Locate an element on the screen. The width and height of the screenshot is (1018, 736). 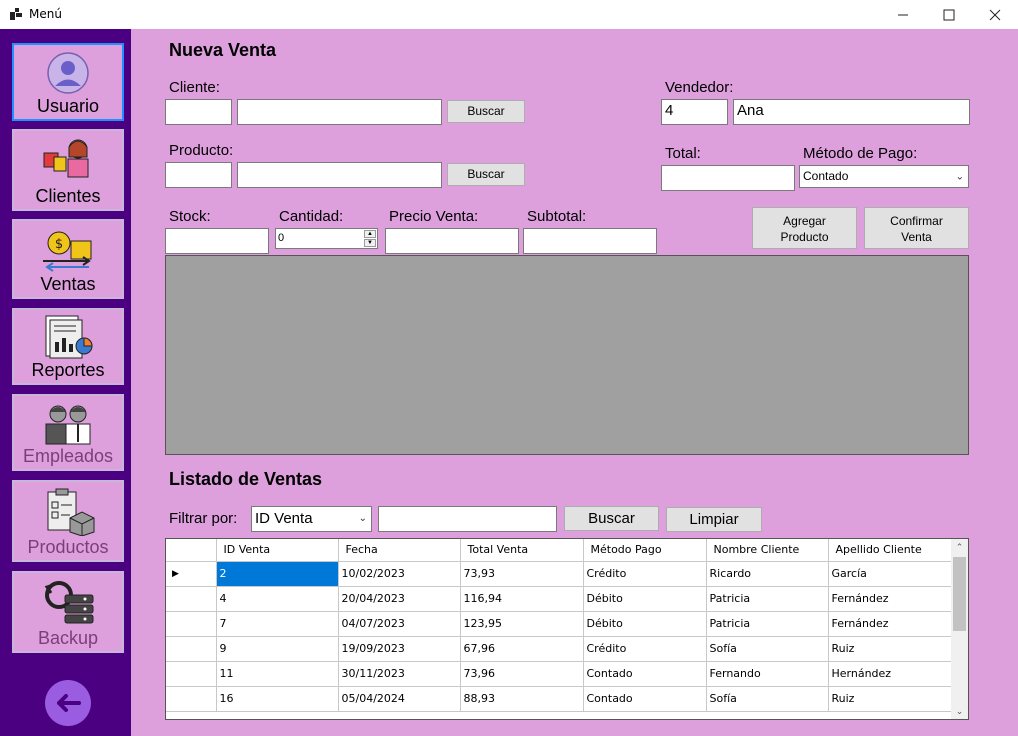
sidebar-item-reportes: Reportes is located at coordinates (68, 346).